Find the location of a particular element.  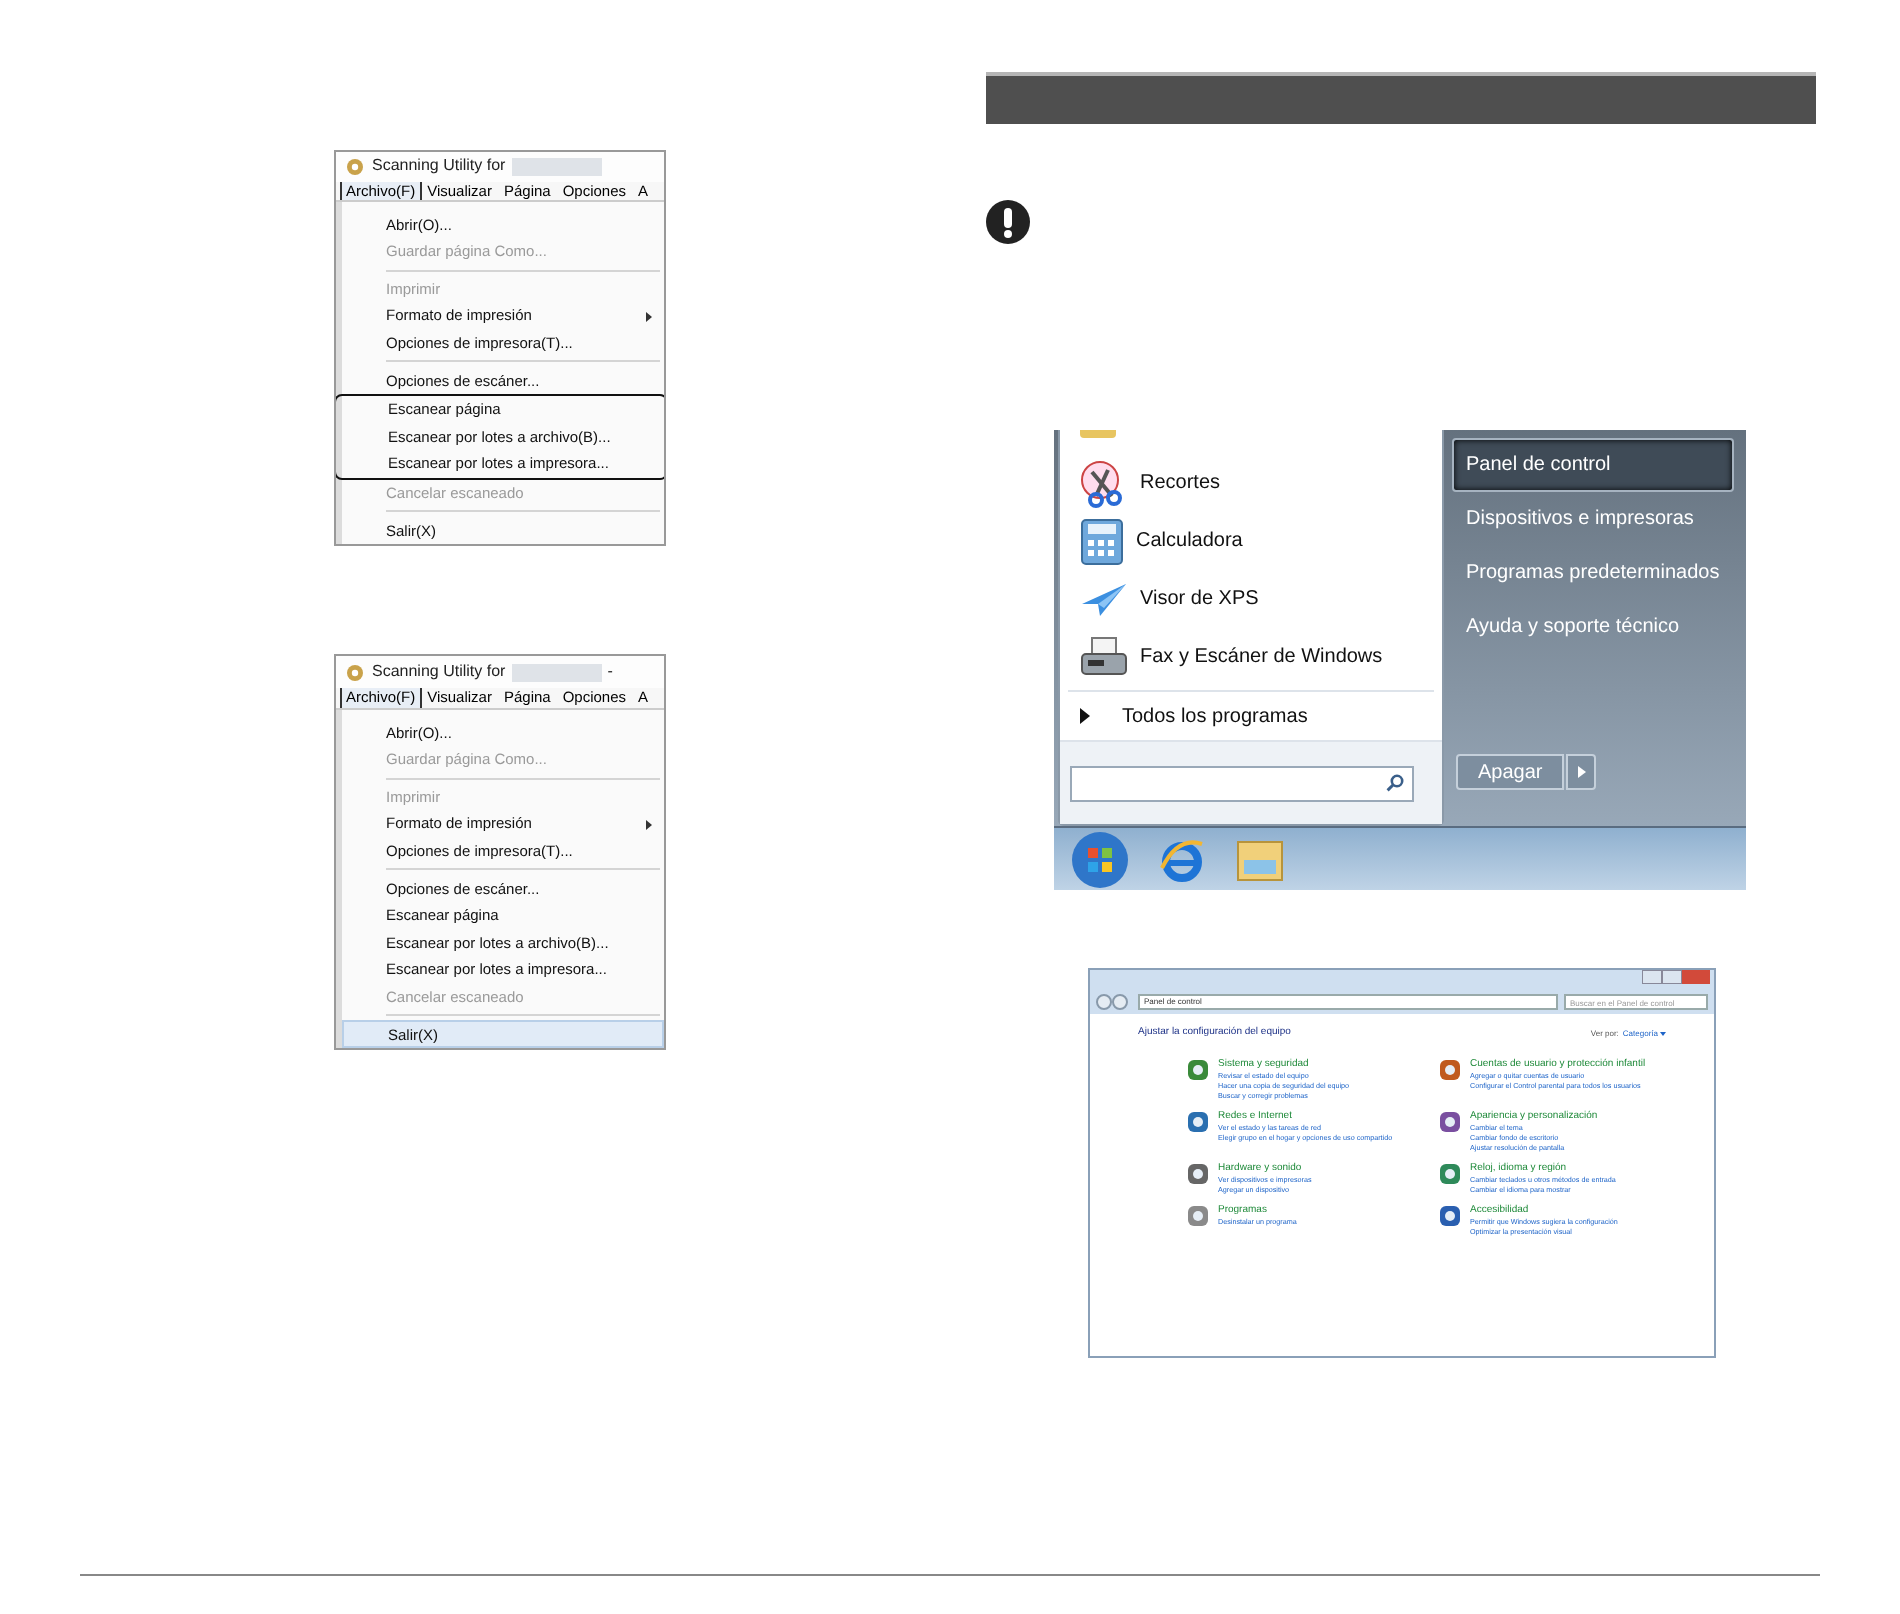

shutdown-options-button is located at coordinates (1581, 772).